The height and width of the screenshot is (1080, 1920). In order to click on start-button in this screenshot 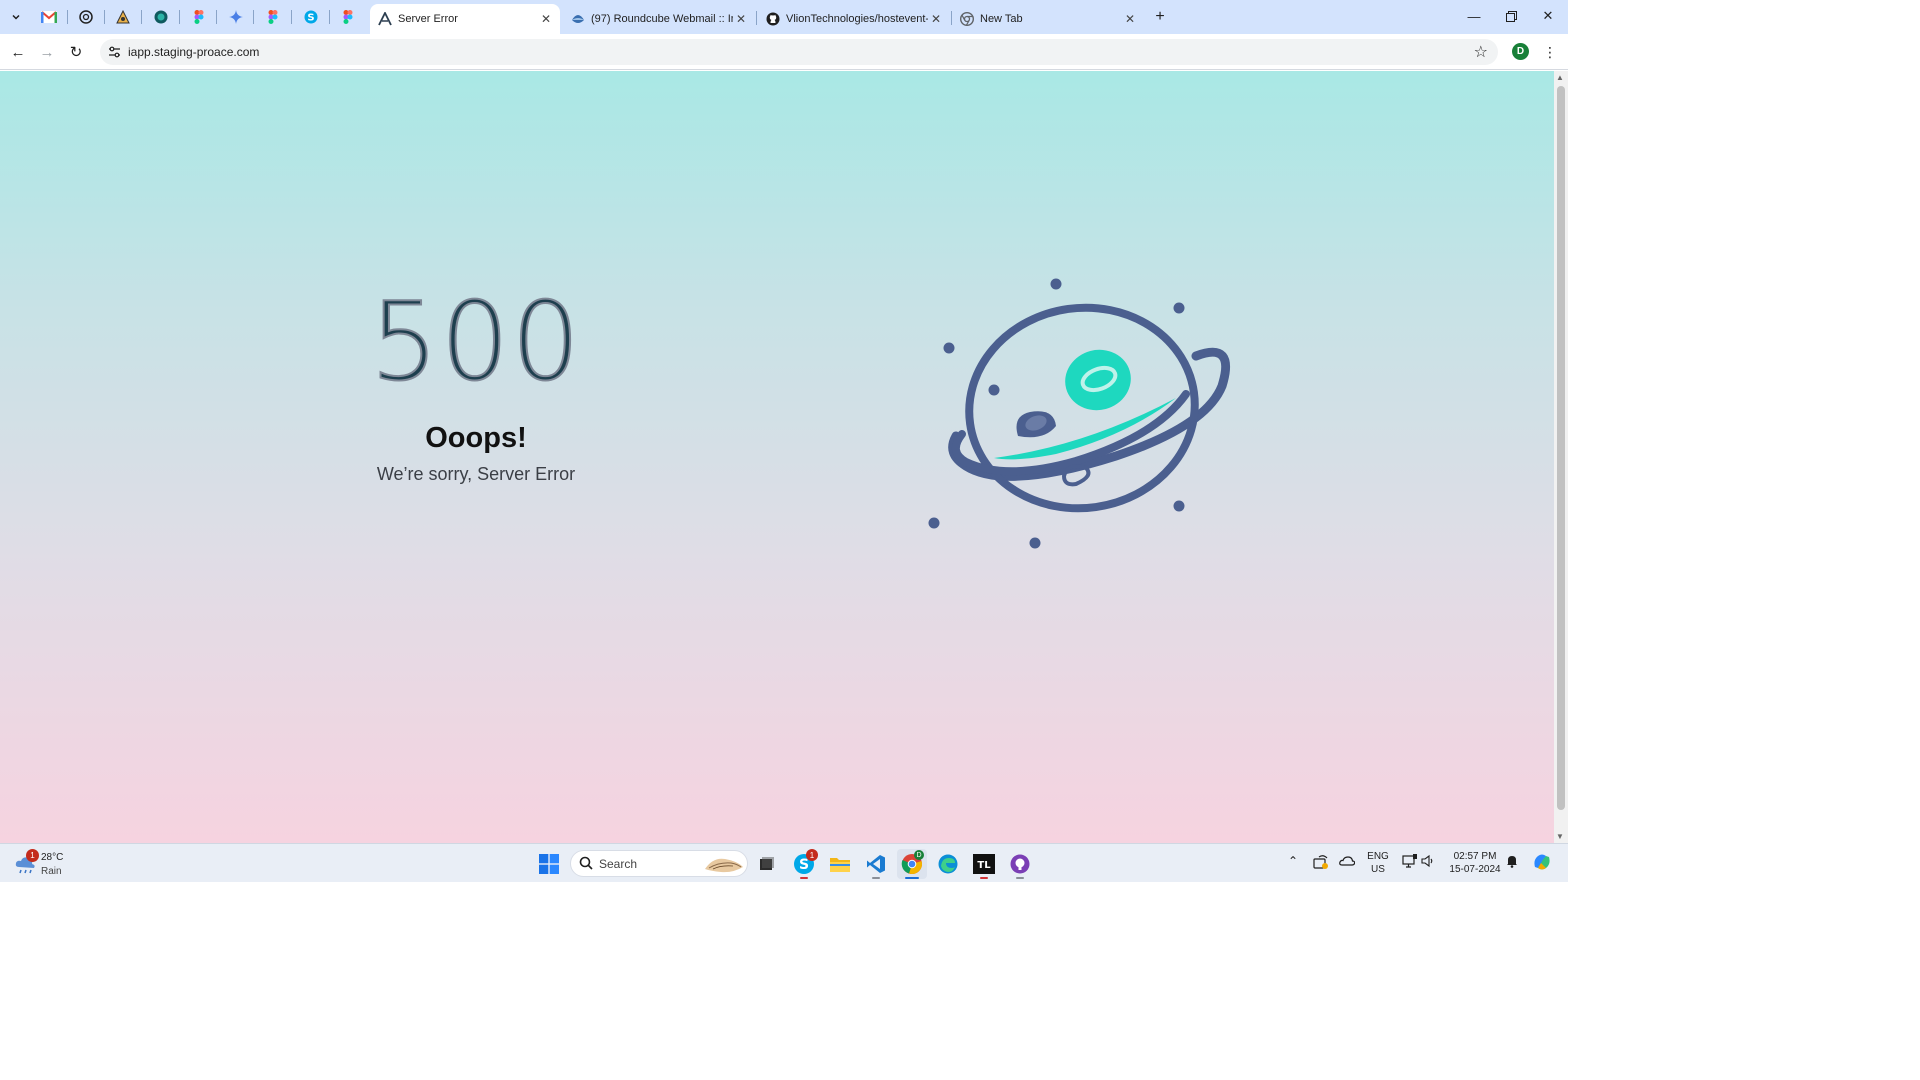, I will do `click(549, 864)`.